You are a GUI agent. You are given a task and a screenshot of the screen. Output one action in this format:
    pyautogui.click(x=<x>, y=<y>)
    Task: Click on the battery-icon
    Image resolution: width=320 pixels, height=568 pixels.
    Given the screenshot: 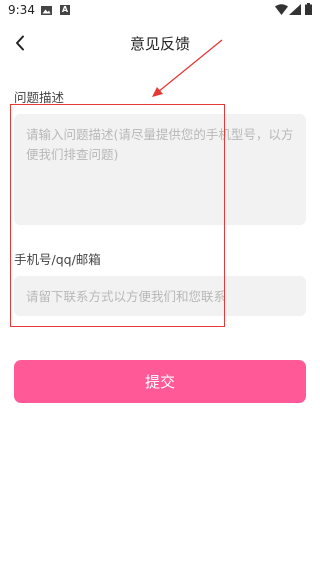 What is the action you would take?
    pyautogui.click(x=308, y=9)
    